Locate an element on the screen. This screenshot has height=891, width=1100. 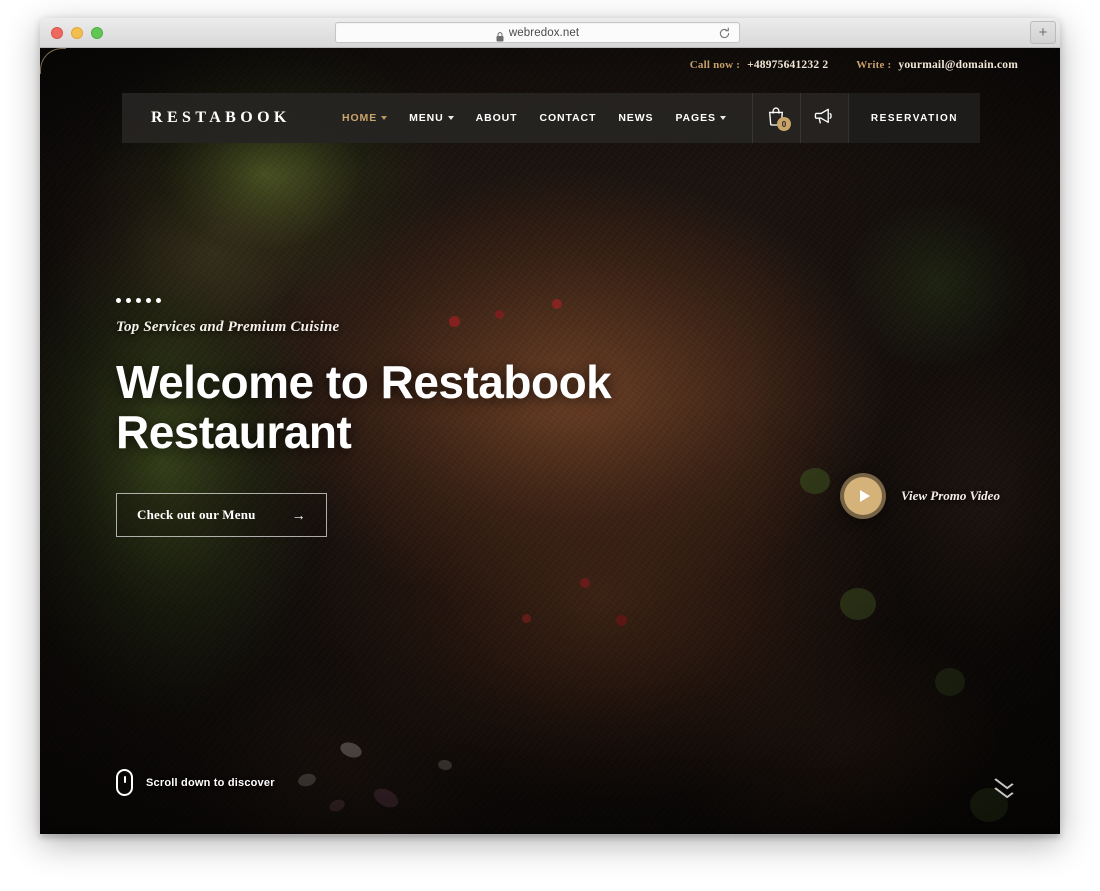
mouse-scroll-icon is located at coordinates (124, 782).